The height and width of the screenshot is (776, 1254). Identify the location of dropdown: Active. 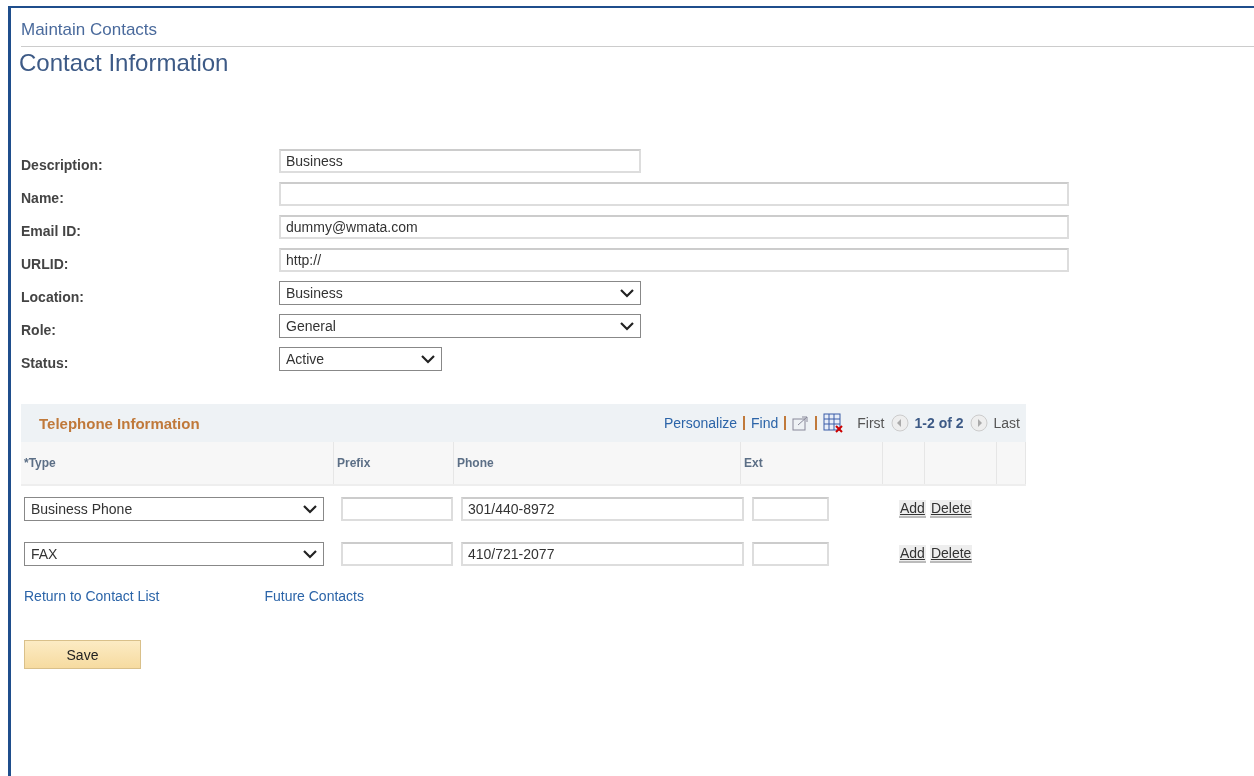
(360, 359).